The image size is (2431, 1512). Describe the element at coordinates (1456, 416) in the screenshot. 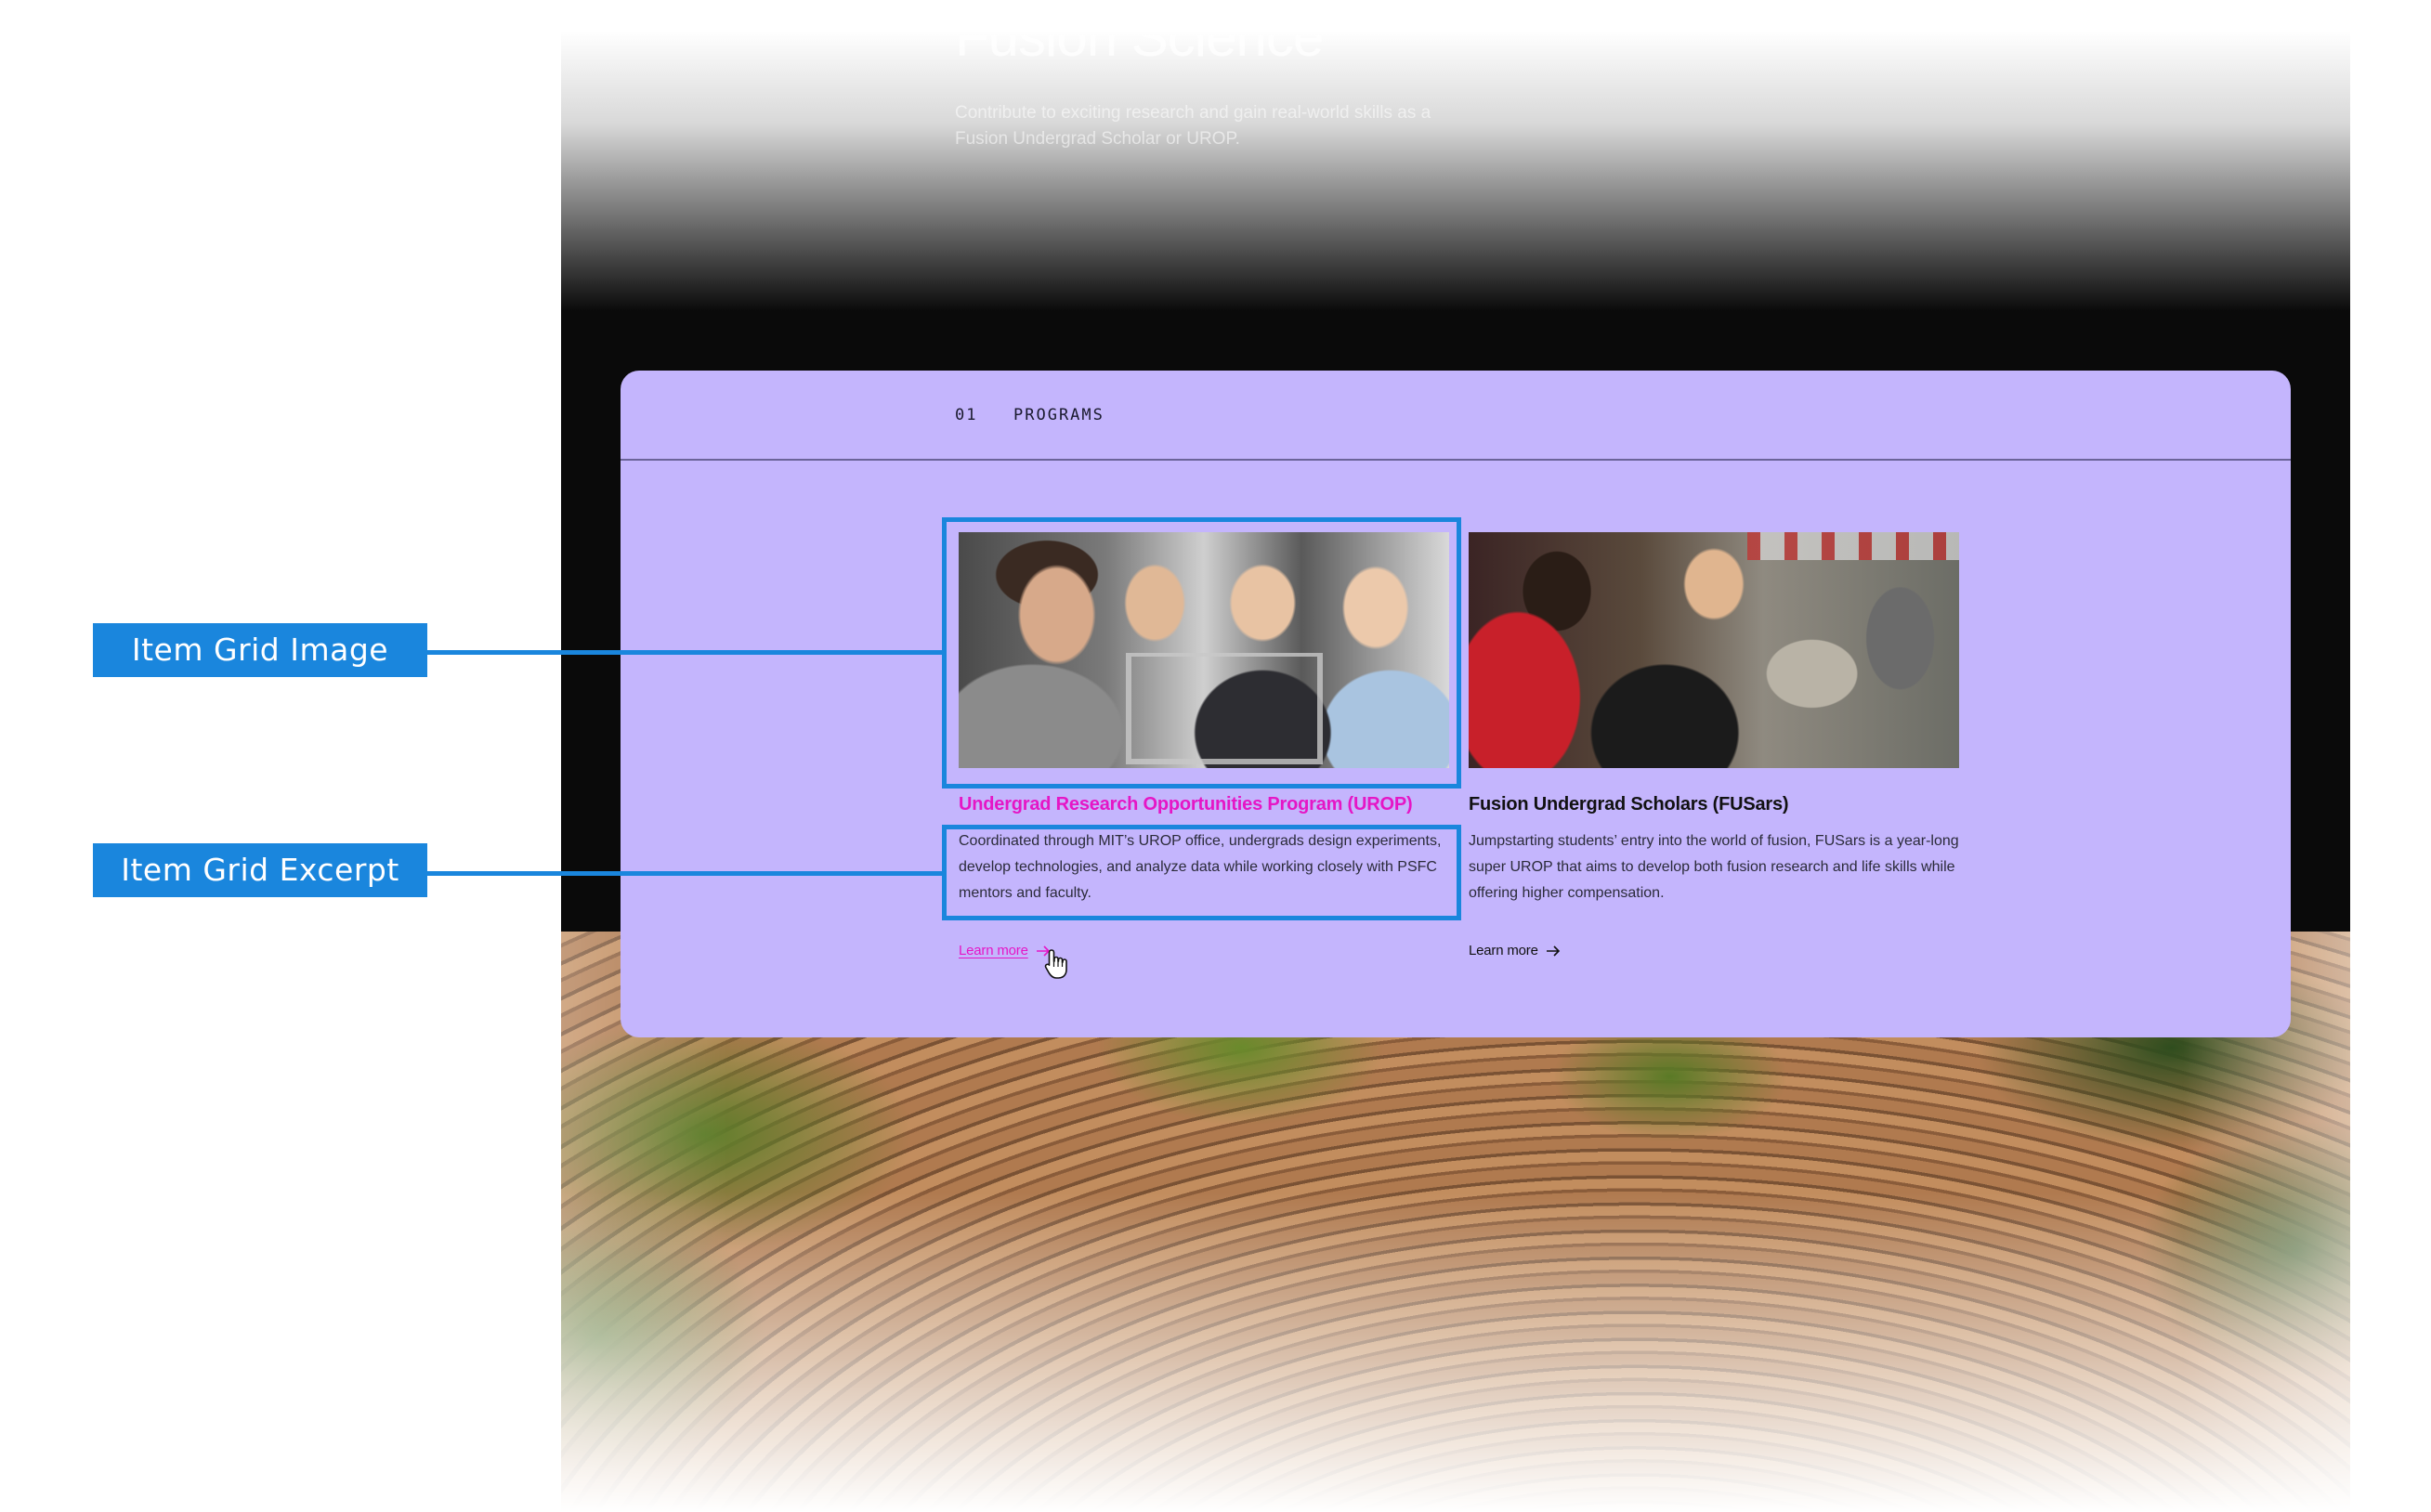

I see `section-header: 01 PROGRAMS` at that location.